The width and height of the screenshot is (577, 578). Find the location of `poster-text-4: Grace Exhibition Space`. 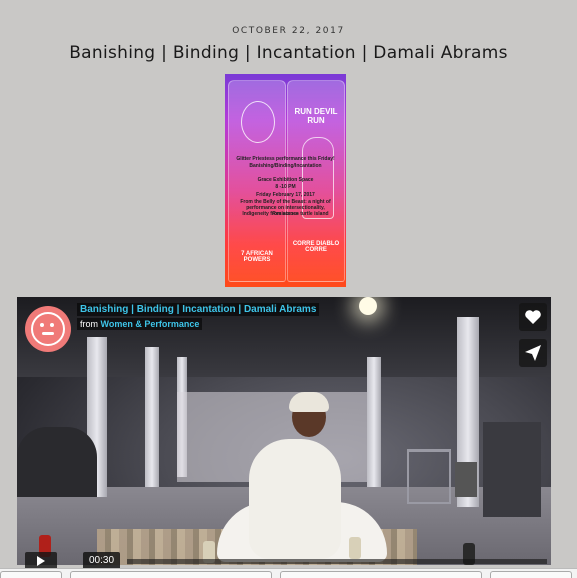

poster-text-4: Grace Exhibition Space is located at coordinates (285, 180).